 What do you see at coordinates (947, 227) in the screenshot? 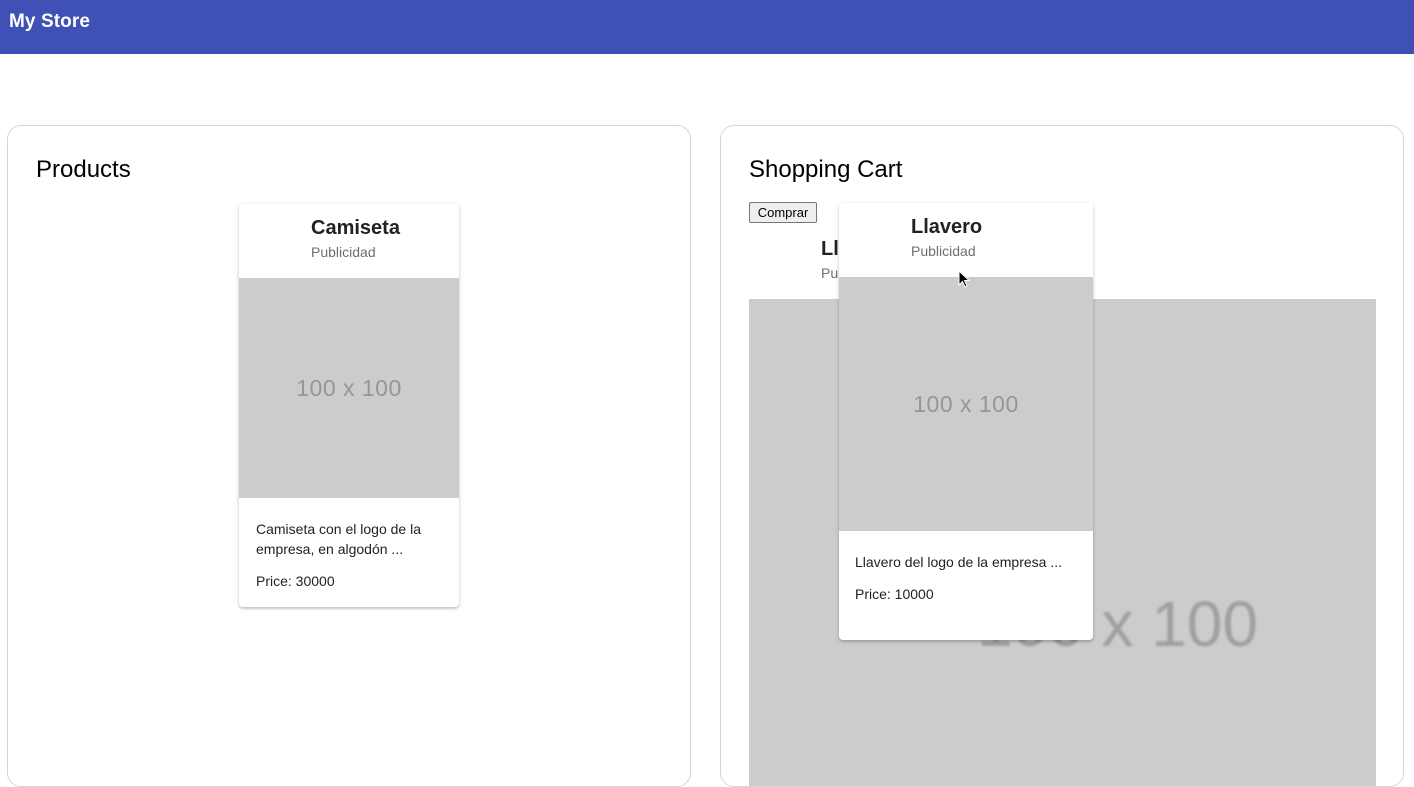
I see `product-name: Llavero` at bounding box center [947, 227].